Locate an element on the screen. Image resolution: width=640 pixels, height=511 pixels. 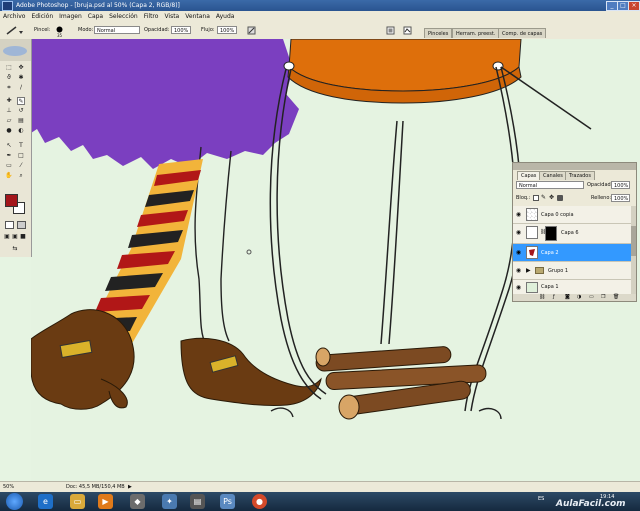
language-indicator: ES is located at coordinates (541, 499).